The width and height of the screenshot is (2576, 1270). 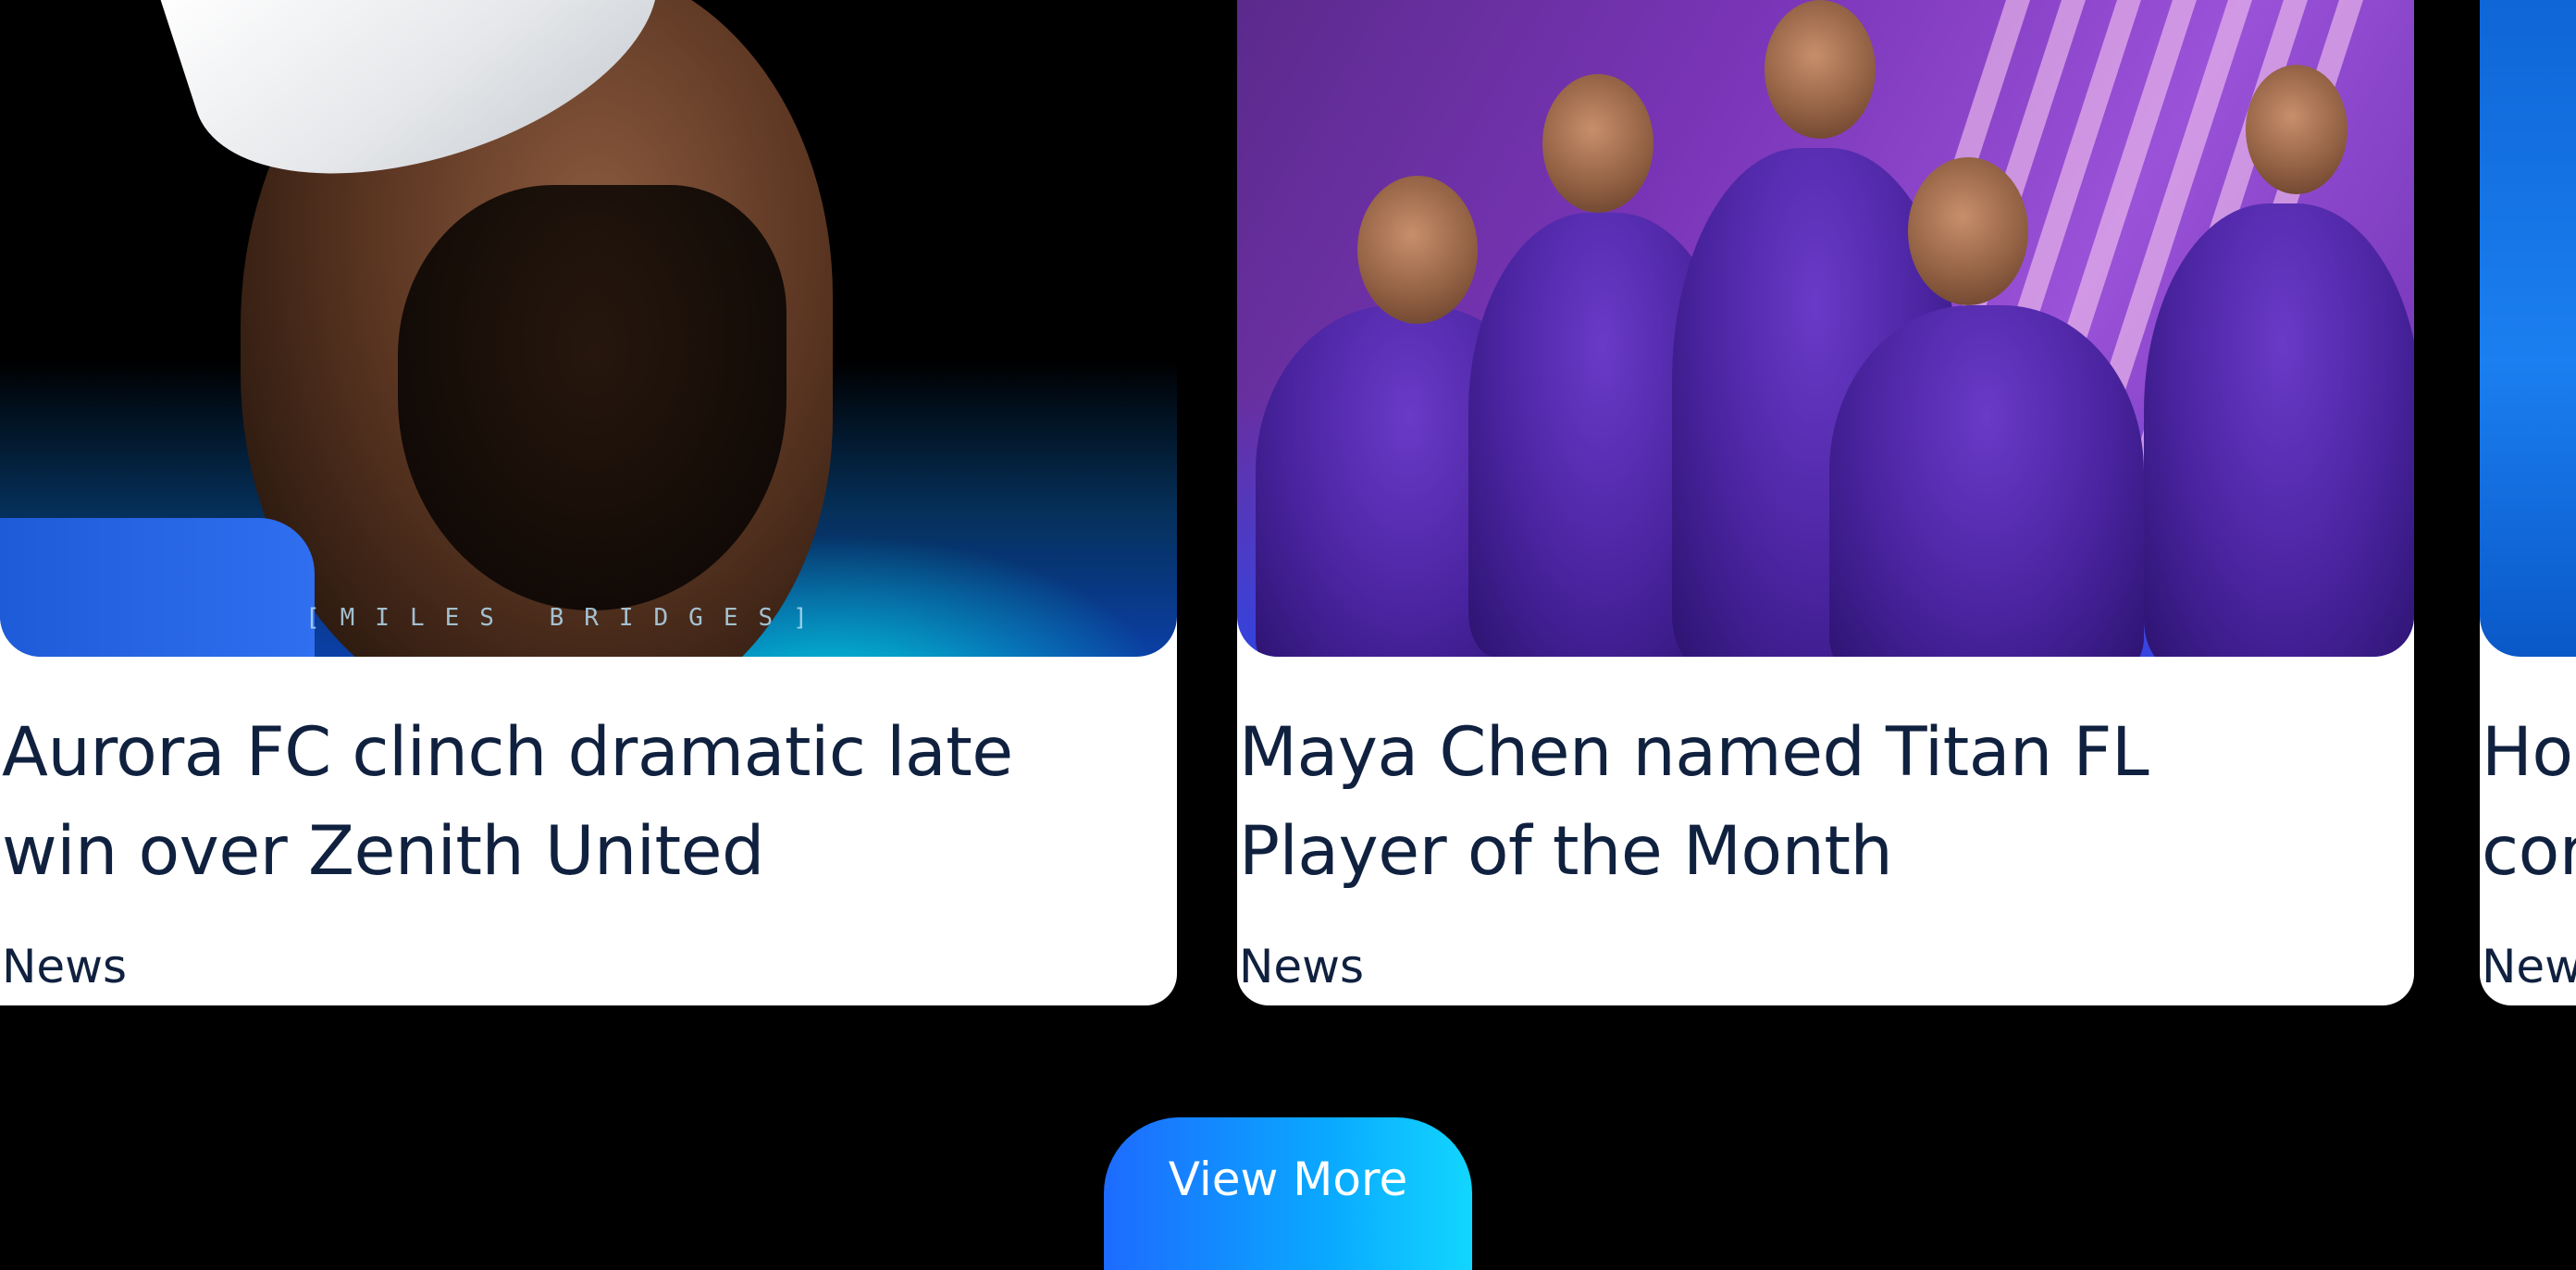 I want to click on view-more-button: View More, so click(x=1288, y=1193).